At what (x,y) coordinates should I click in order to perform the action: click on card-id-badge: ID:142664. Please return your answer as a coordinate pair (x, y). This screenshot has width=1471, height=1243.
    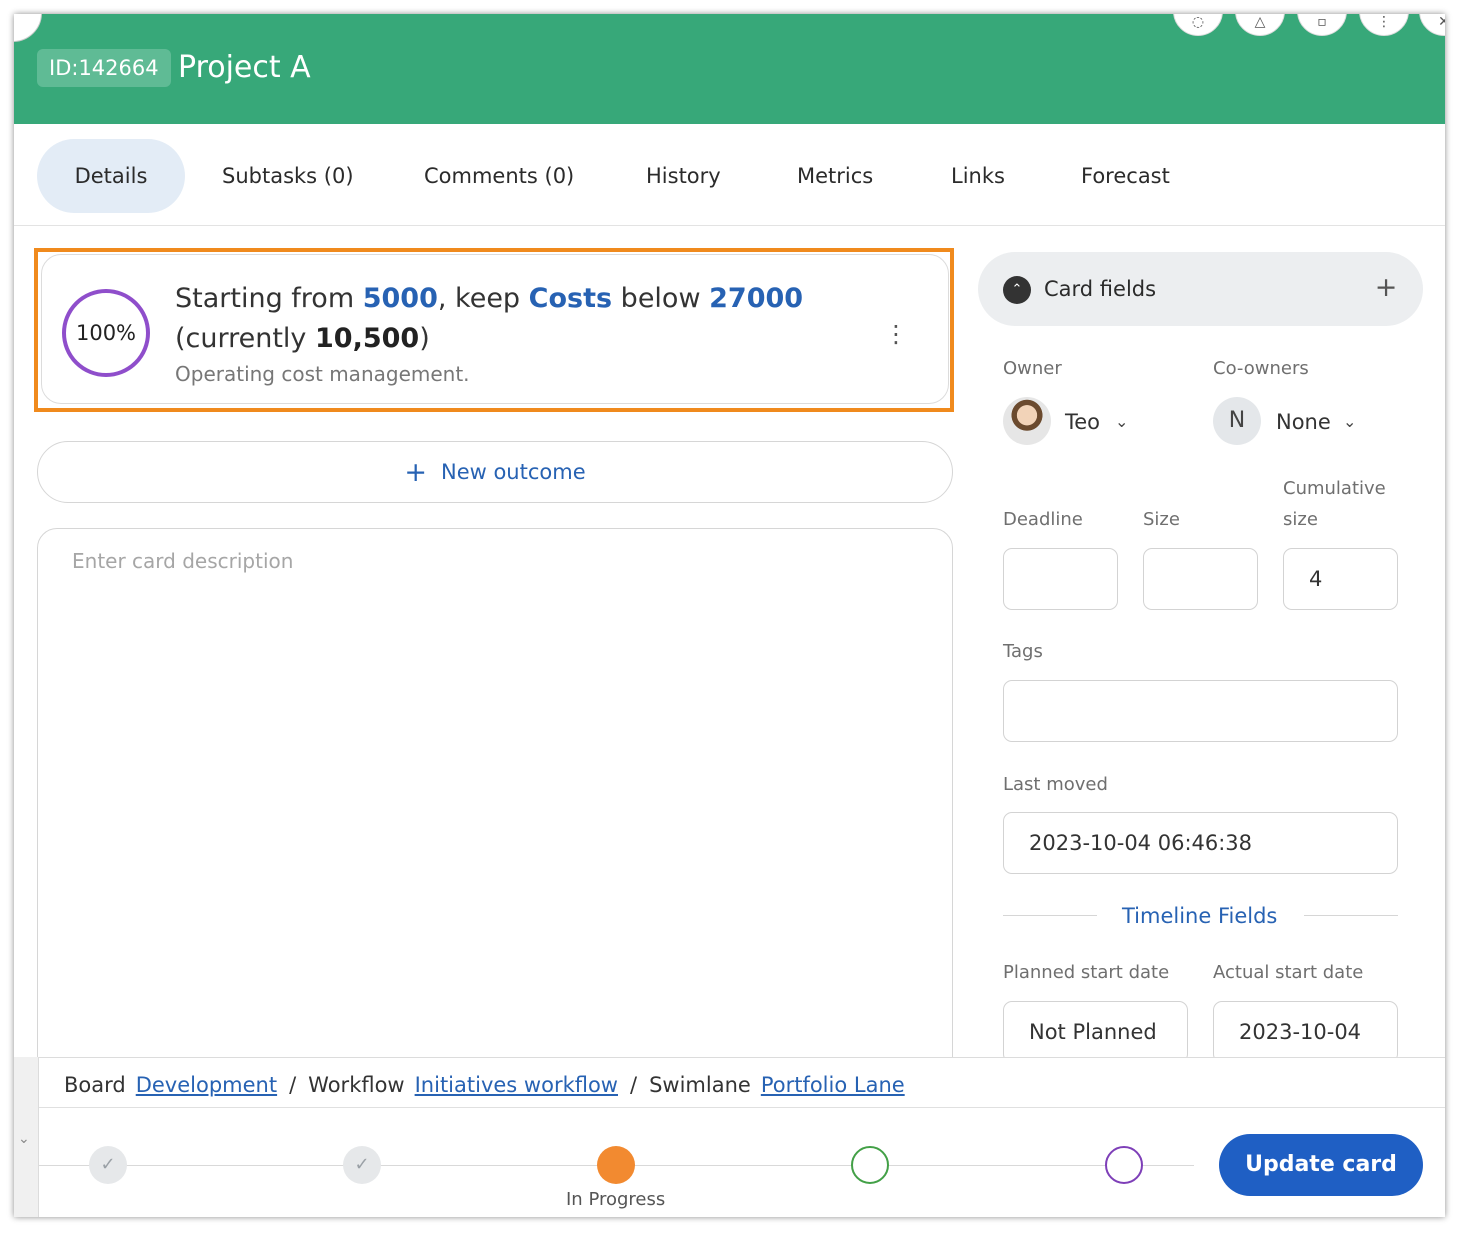
    Looking at the image, I should click on (104, 68).